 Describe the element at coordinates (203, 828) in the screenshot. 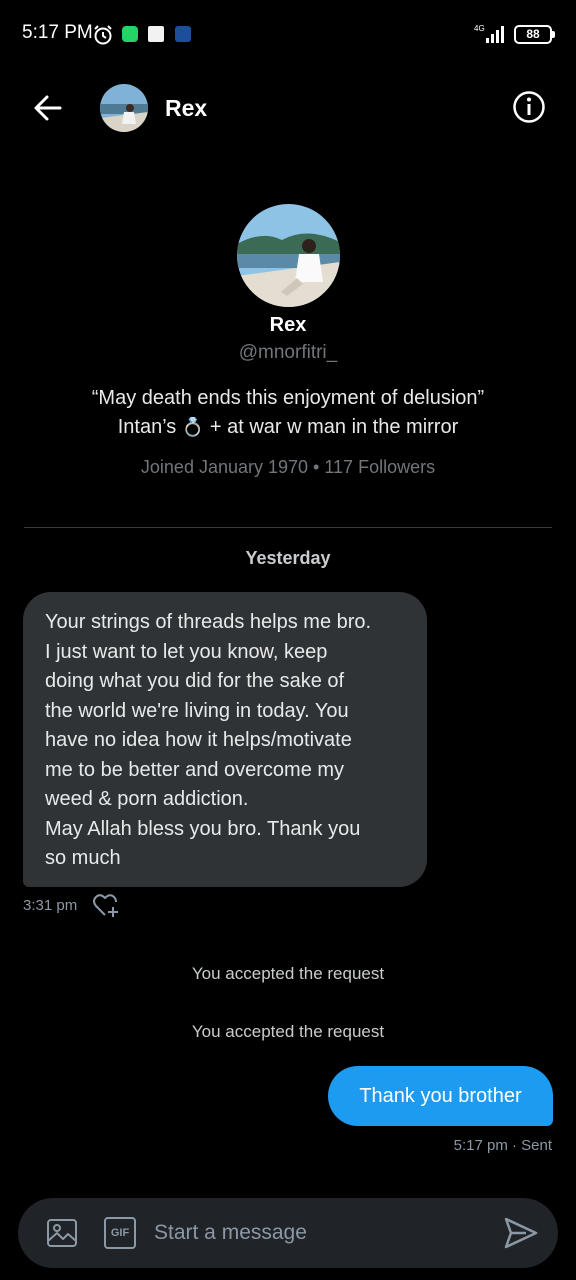

I see `message-line: May Allah bless you bro. Thank you` at that location.